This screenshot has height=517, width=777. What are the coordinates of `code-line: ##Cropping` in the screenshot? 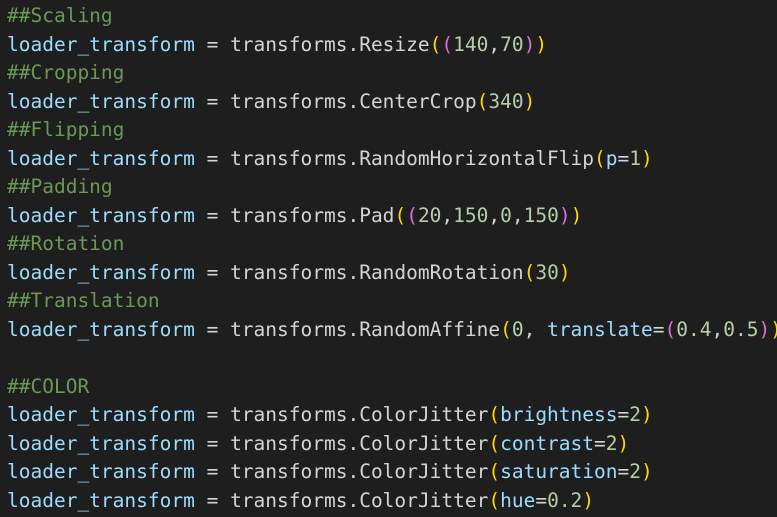 It's located at (392, 73).